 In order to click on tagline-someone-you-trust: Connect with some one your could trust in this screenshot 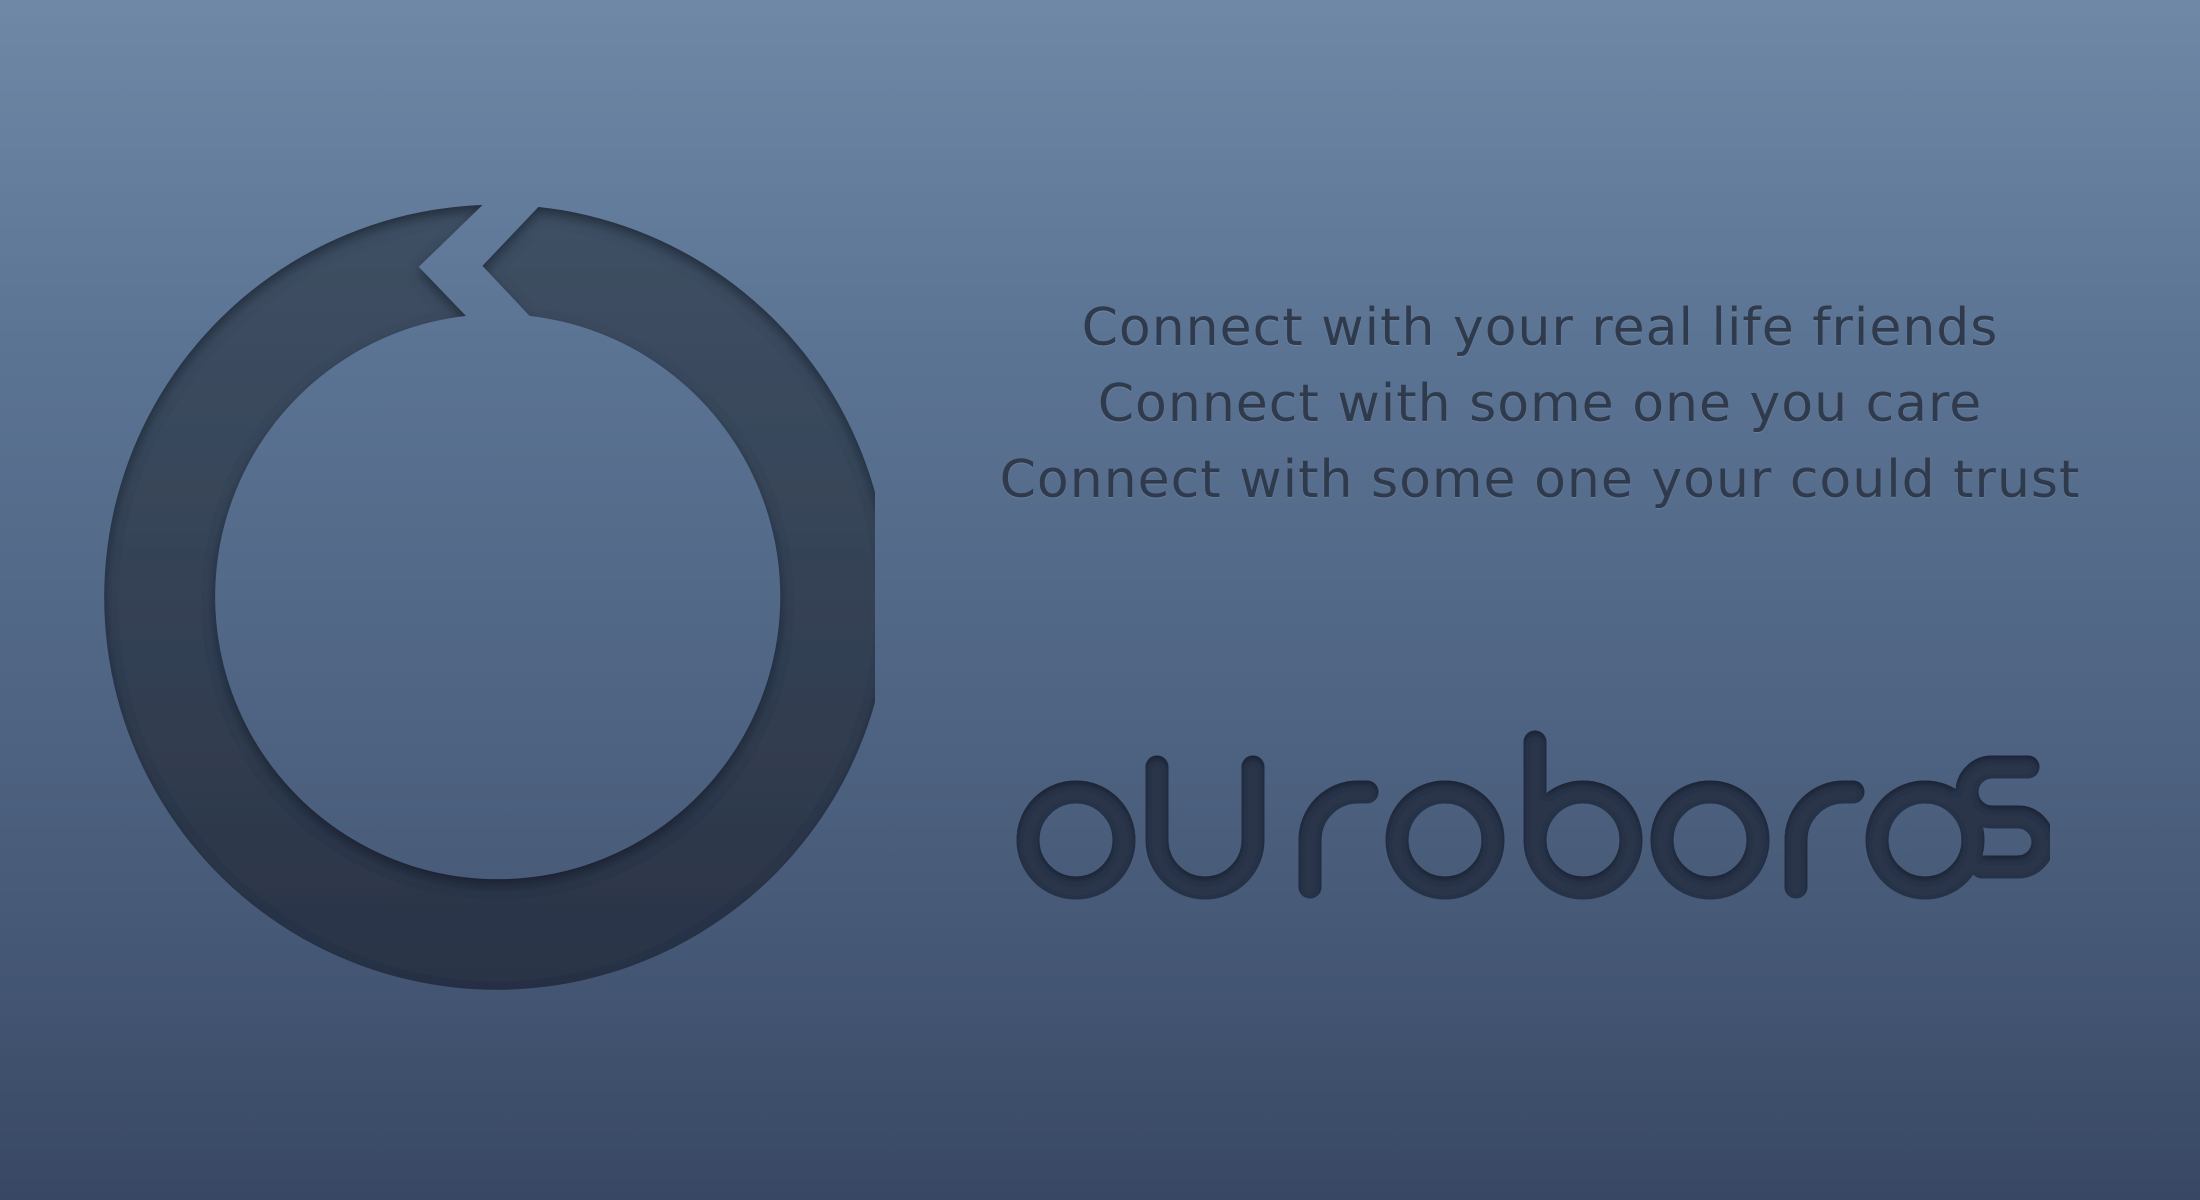, I will do `click(1540, 480)`.